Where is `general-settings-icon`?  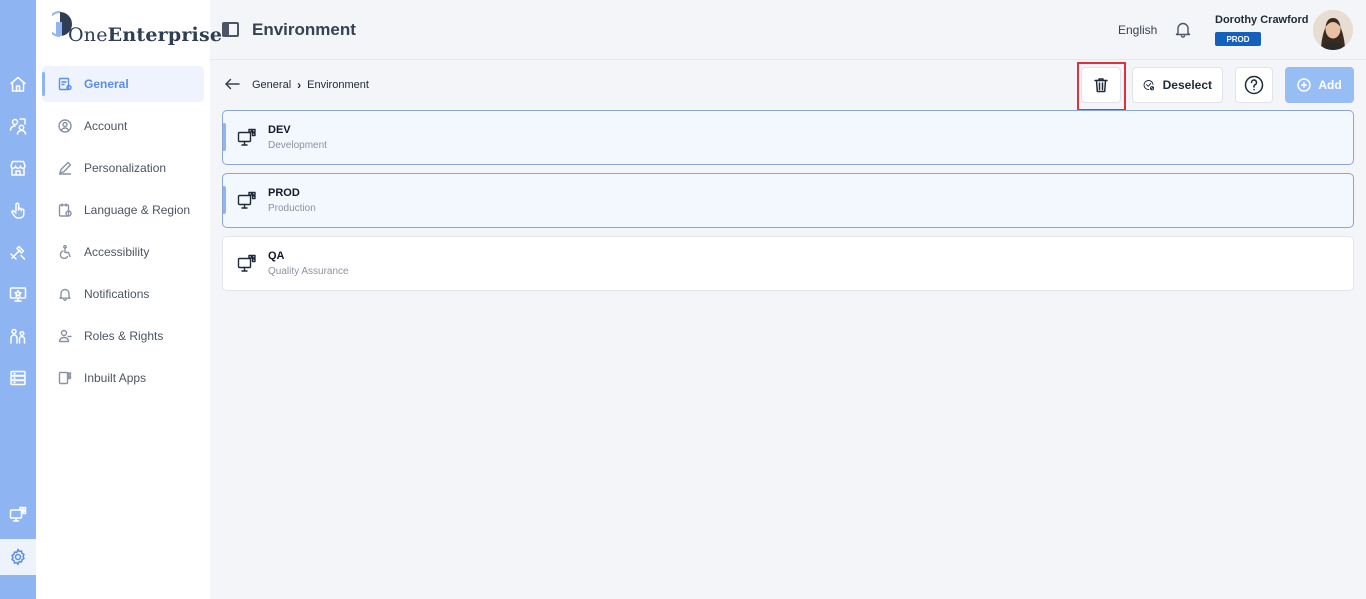
general-settings-icon is located at coordinates (65, 84).